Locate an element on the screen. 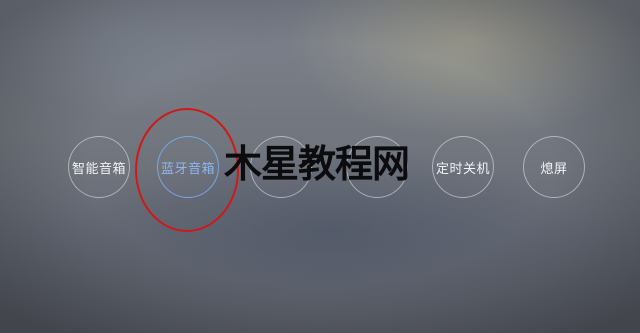  smart-speaker-label: 智能音箱 is located at coordinates (98, 169).